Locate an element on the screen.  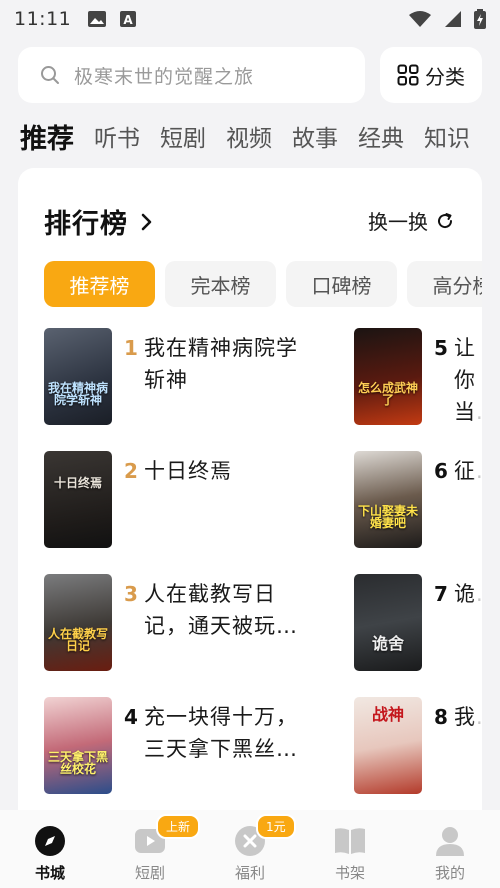
nav-label: 书城 is located at coordinates (49, 873).